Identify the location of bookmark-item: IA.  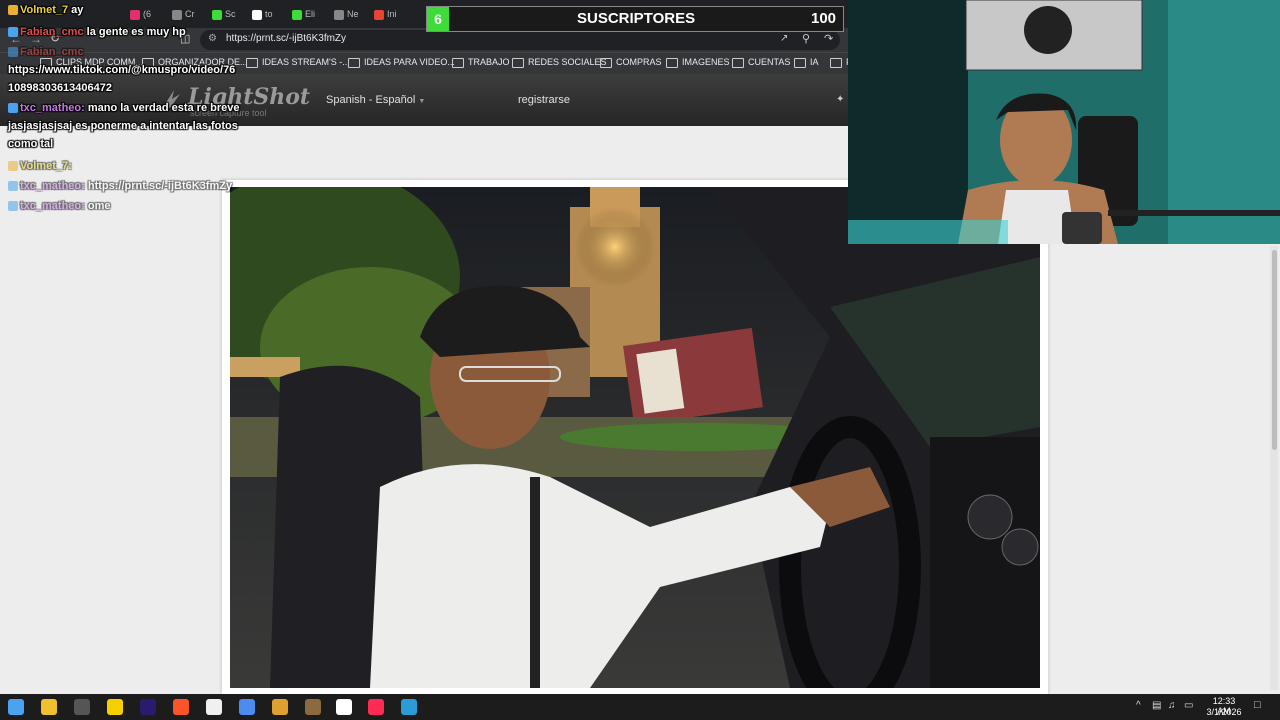
(806, 62).